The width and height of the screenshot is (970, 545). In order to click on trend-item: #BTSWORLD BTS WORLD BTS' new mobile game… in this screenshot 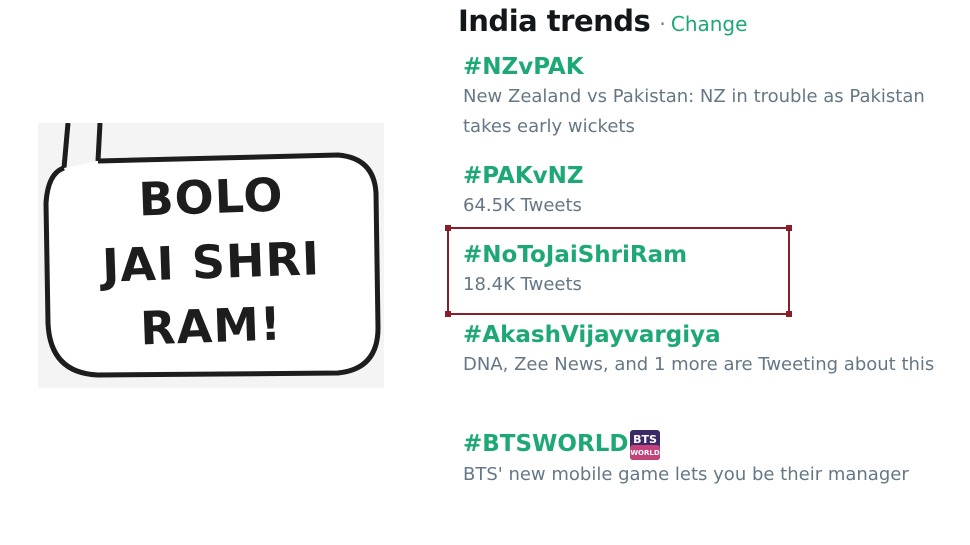, I will do `click(708, 459)`.